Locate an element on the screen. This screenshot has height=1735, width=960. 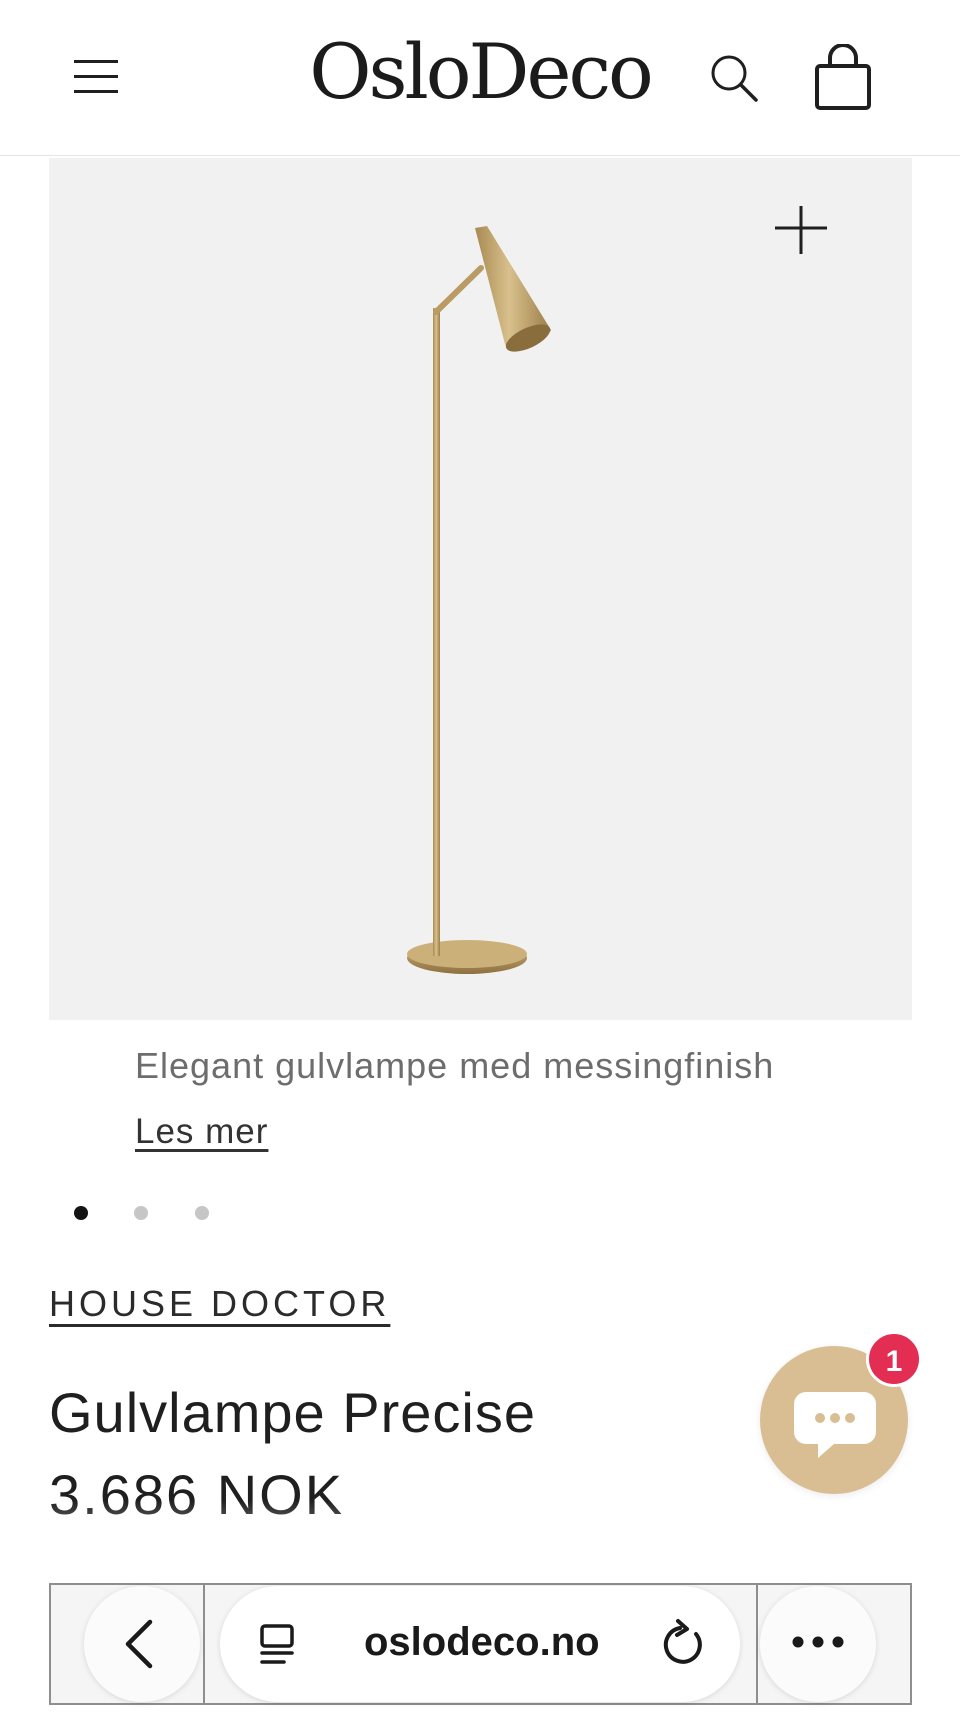
chat-notification-badge: 1 is located at coordinates (894, 1359).